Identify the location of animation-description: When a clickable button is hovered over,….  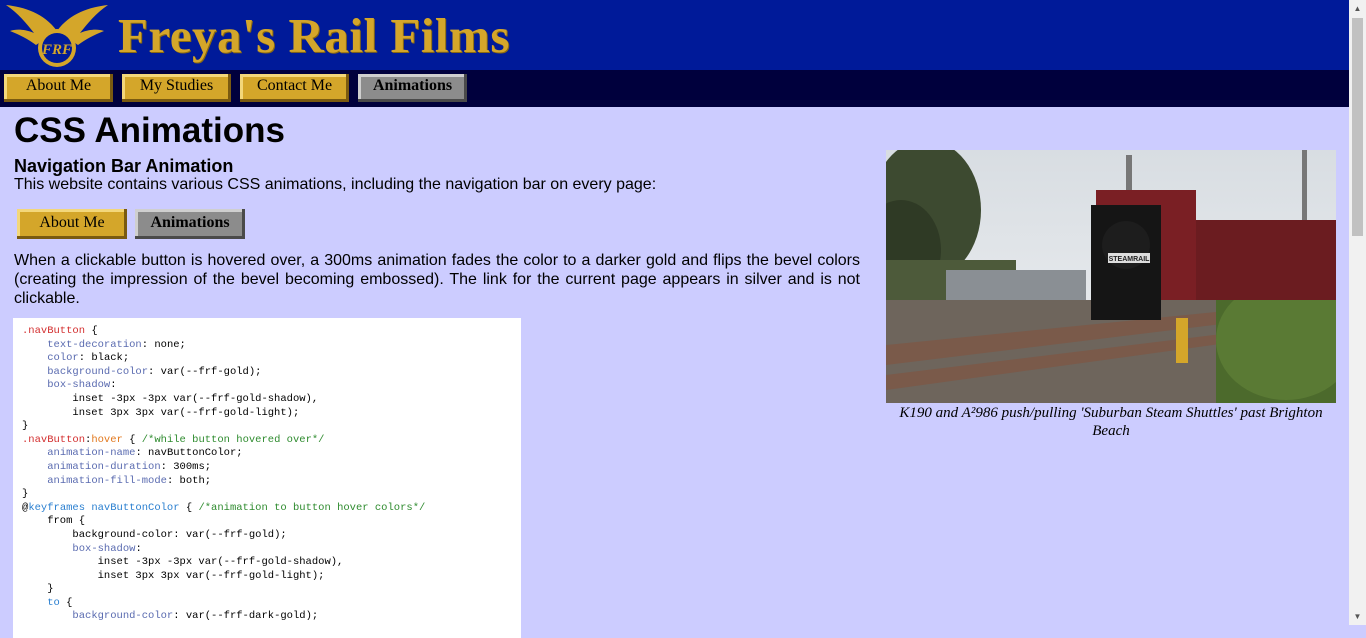
(437, 279).